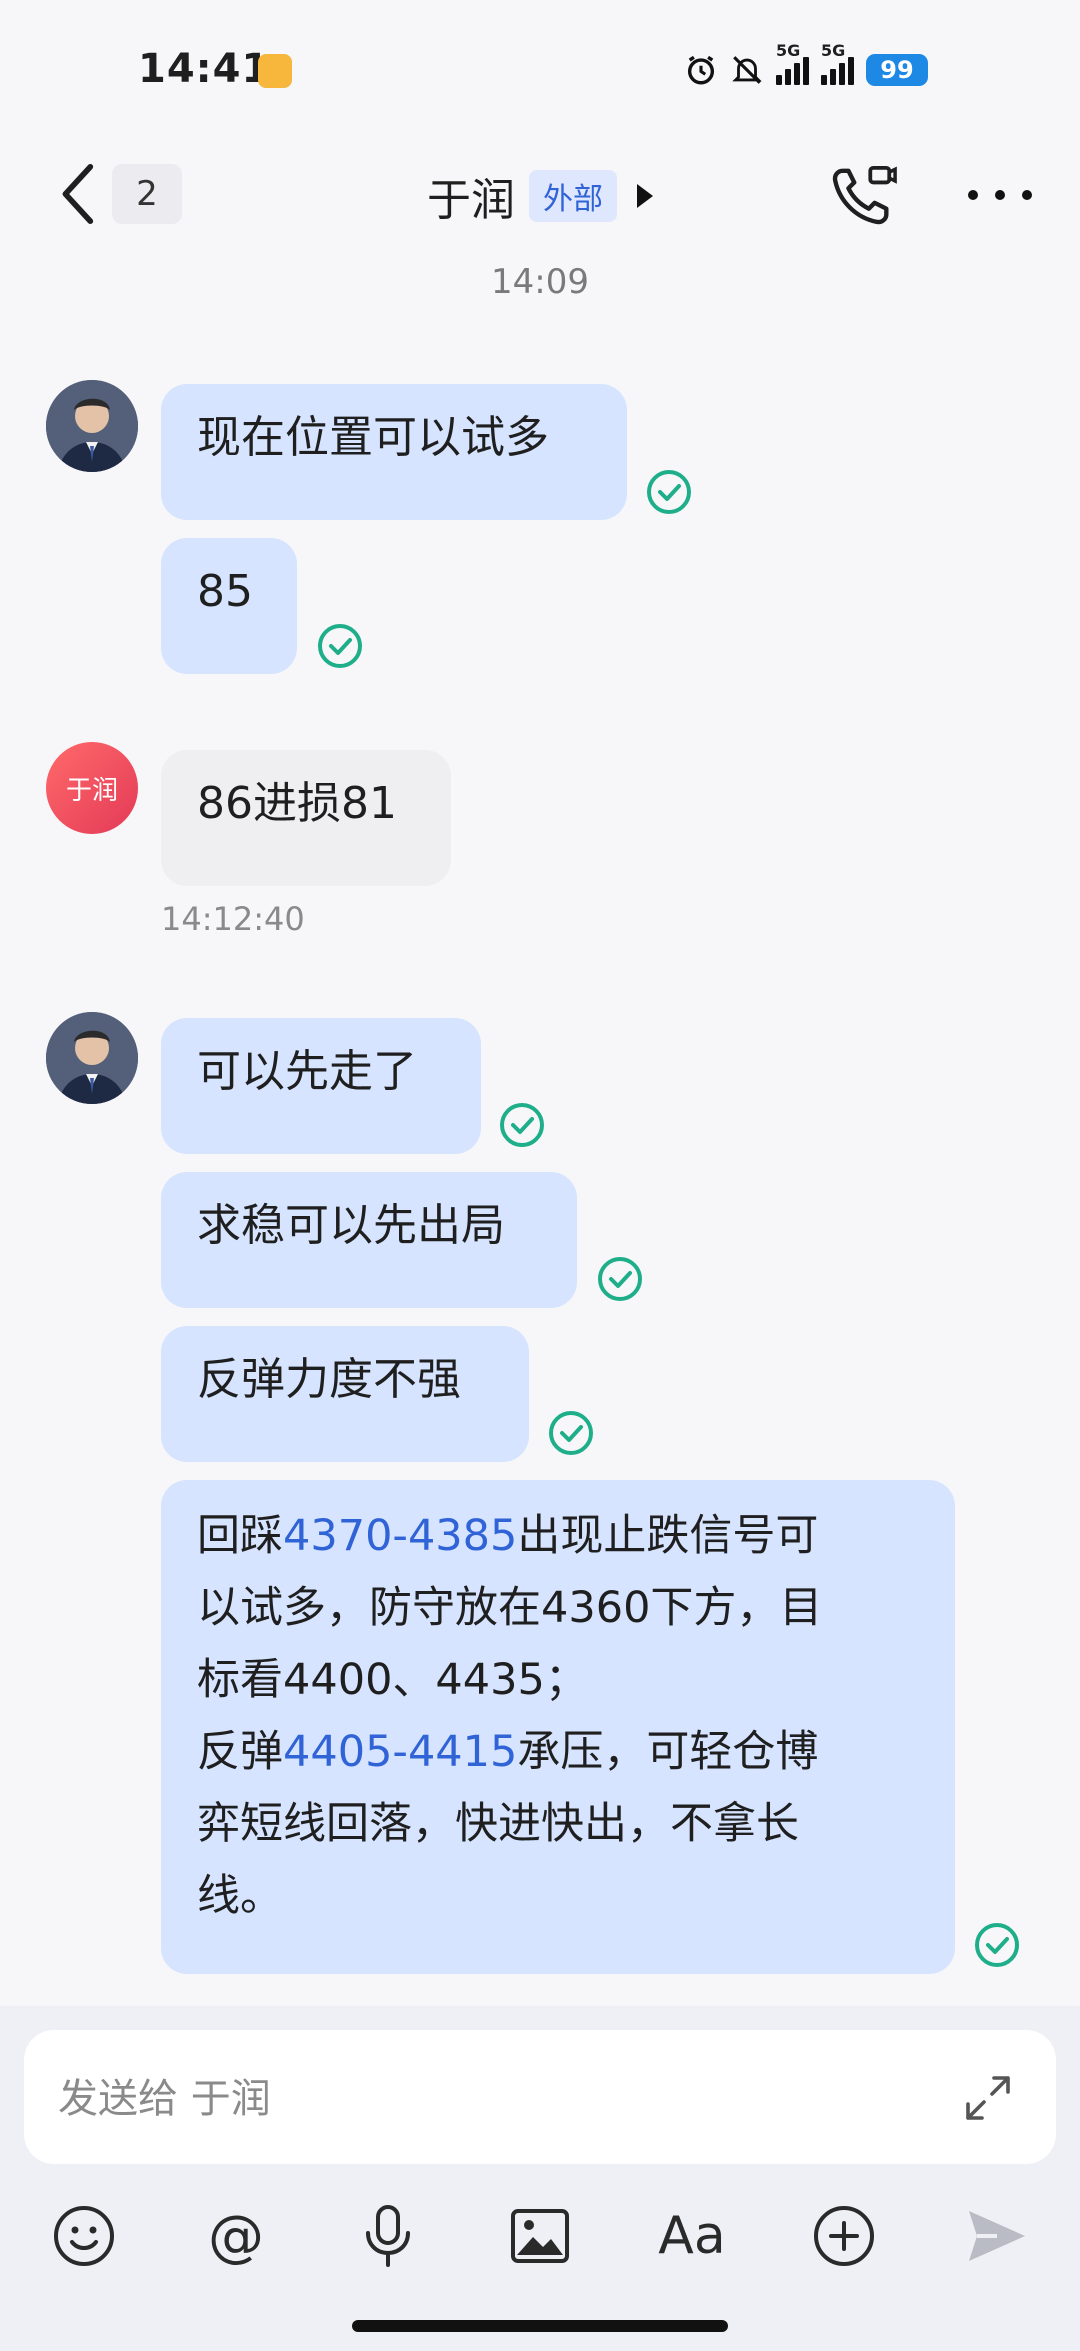 This screenshot has width=1080, height=2351. I want to click on chat-title-bar: 于润 外部, so click(540, 196).